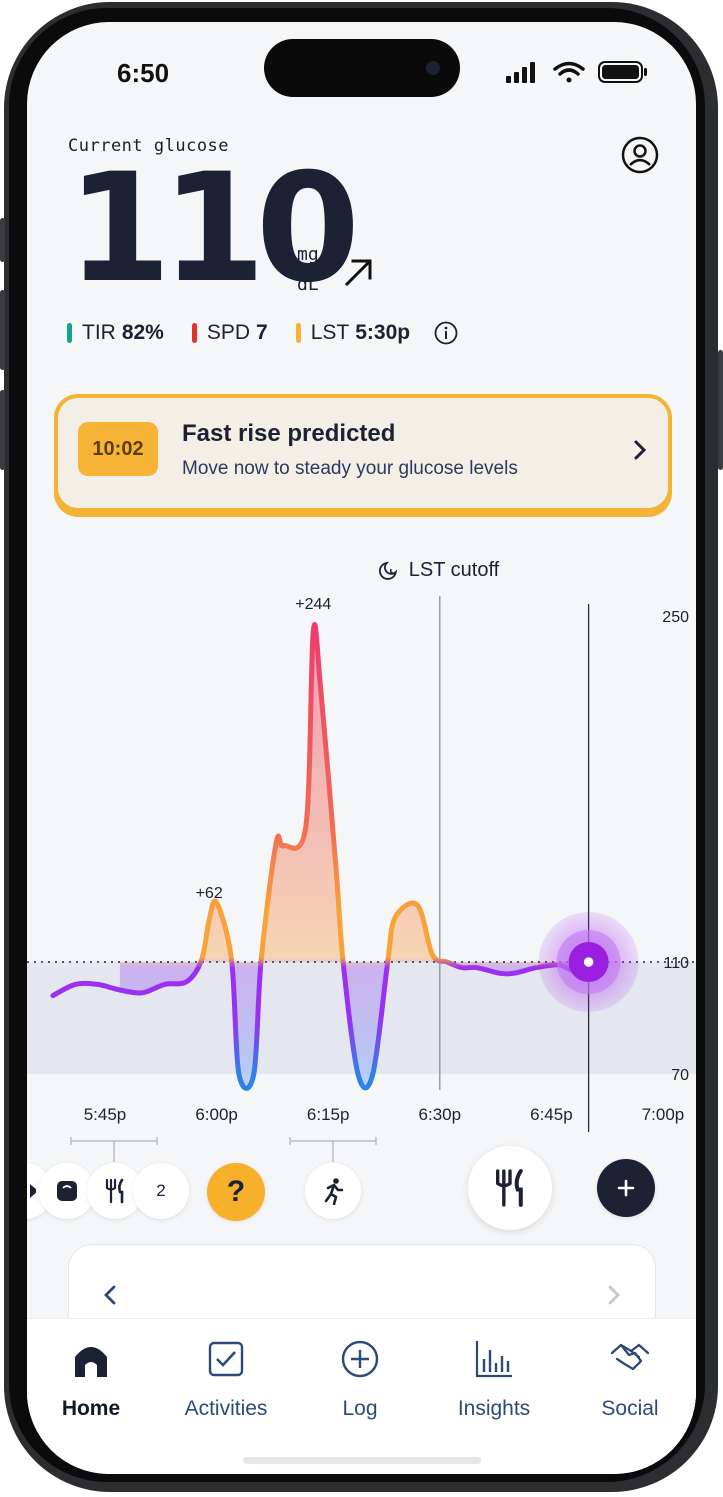 The height and width of the screenshot is (1497, 723). What do you see at coordinates (520, 72) in the screenshot?
I see `cellular-signal-icon` at bounding box center [520, 72].